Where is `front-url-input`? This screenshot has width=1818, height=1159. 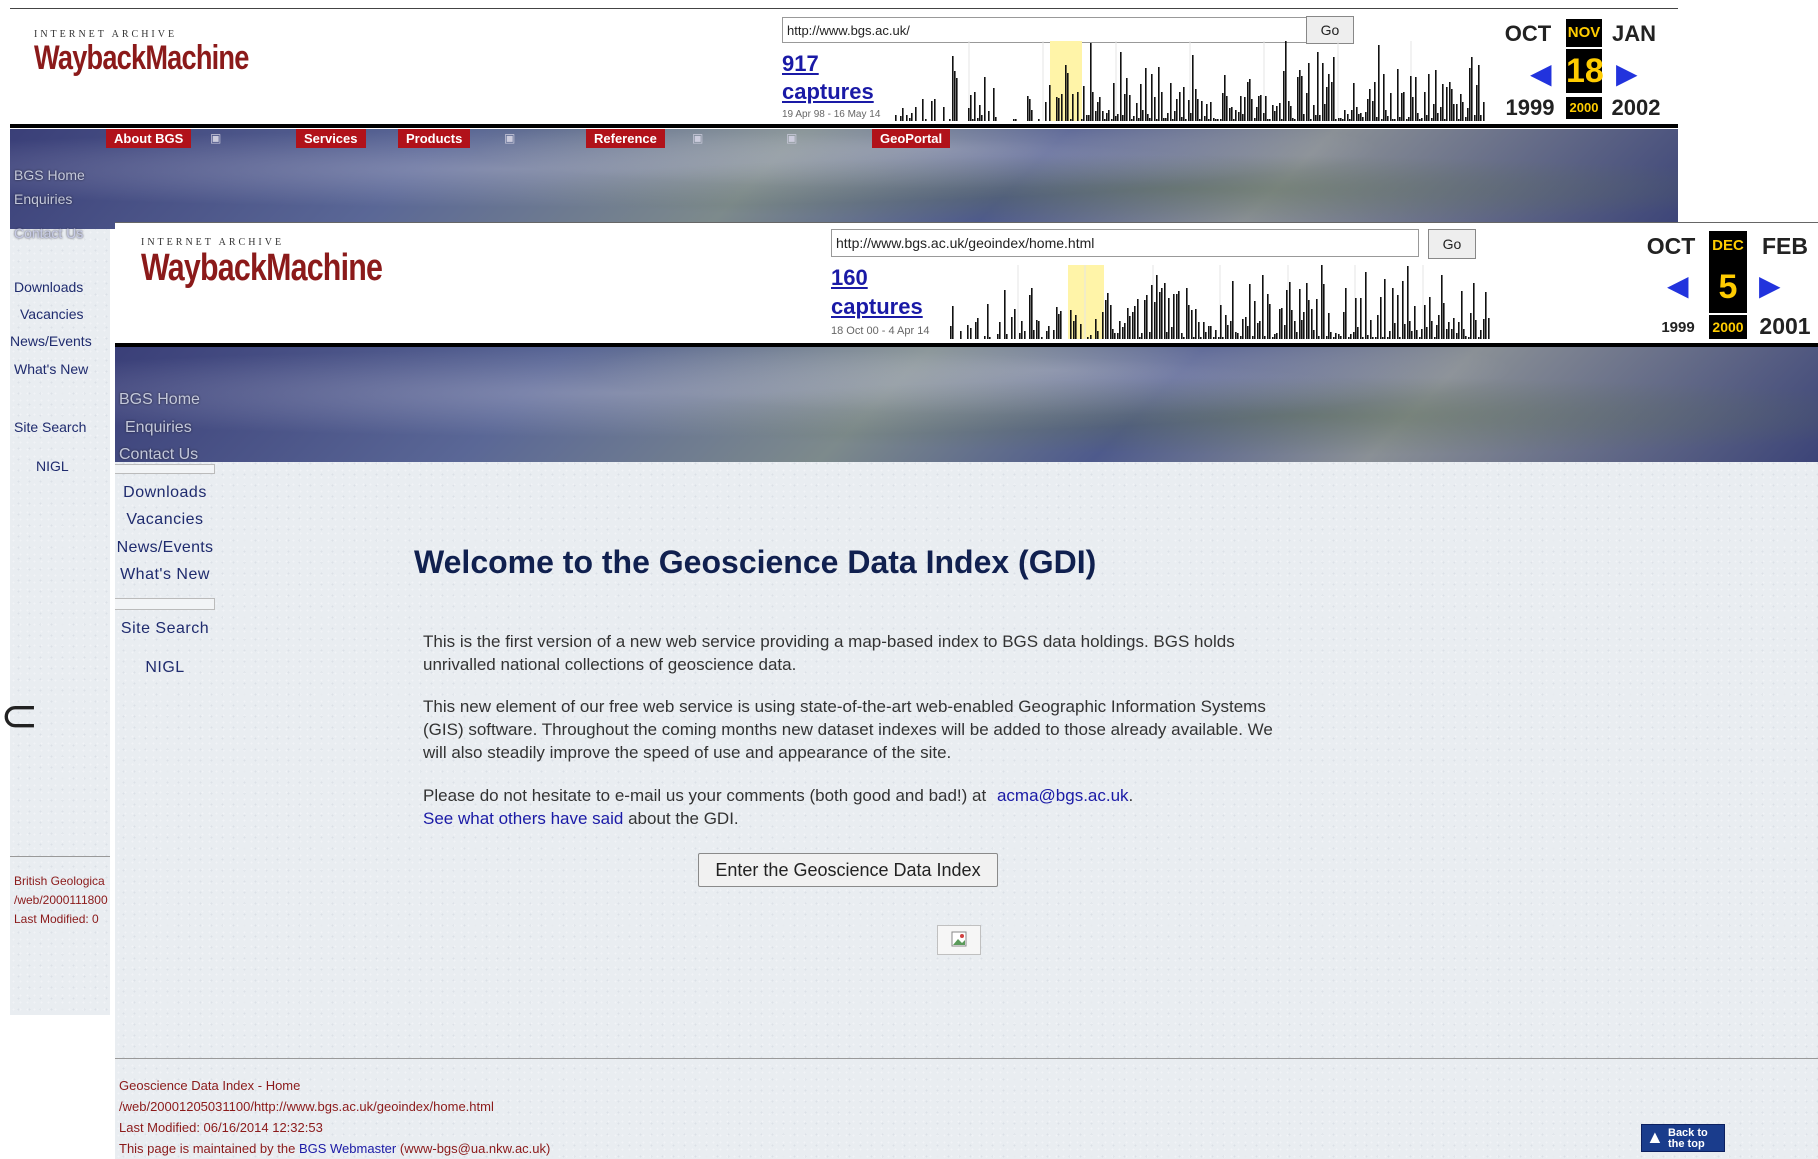 front-url-input is located at coordinates (1125, 243).